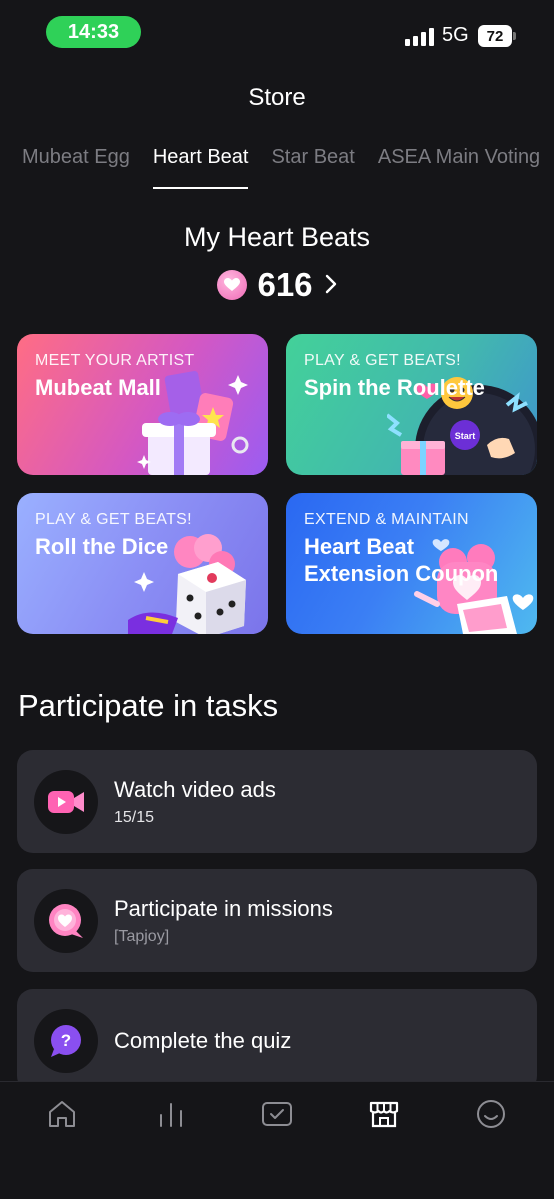 The height and width of the screenshot is (1199, 554). I want to click on card-title: Heart Beat Extension Coupon, so click(411, 560).